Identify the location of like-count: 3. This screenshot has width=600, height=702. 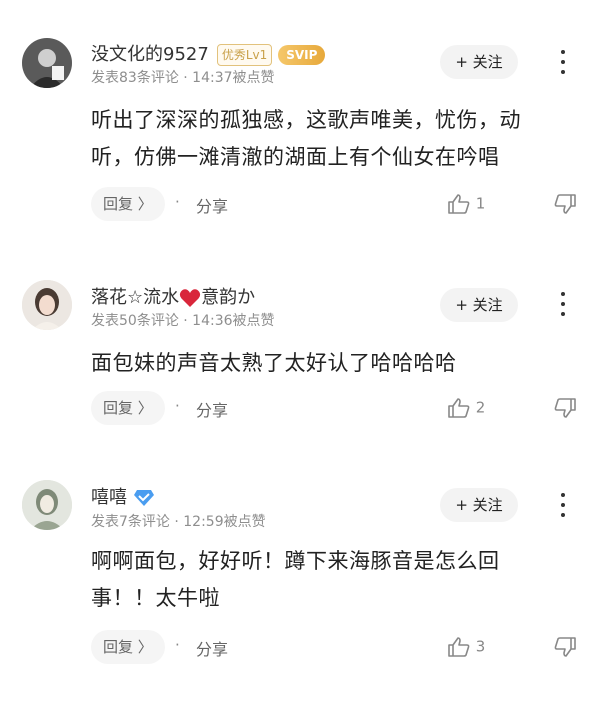
(480, 646).